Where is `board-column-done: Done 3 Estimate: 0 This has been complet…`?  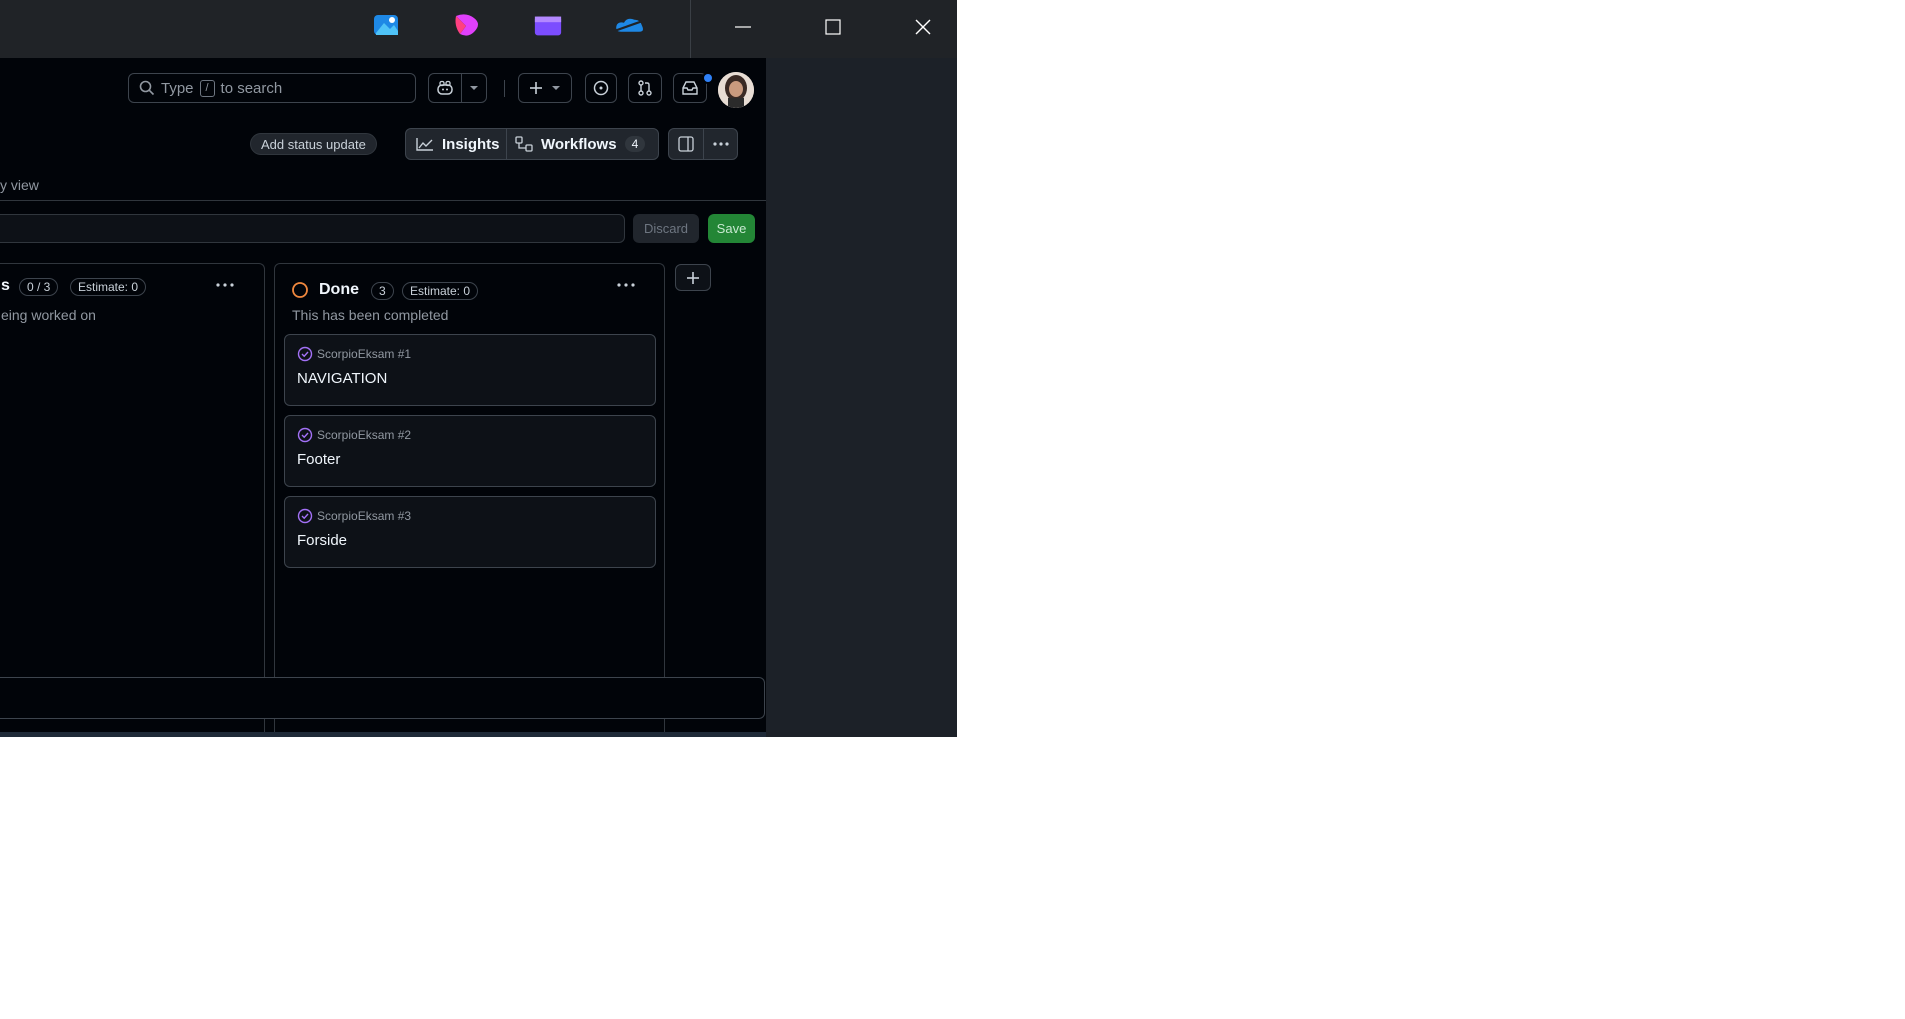
board-column-done: Done 3 Estimate: 0 This has been complet… is located at coordinates (469, 500).